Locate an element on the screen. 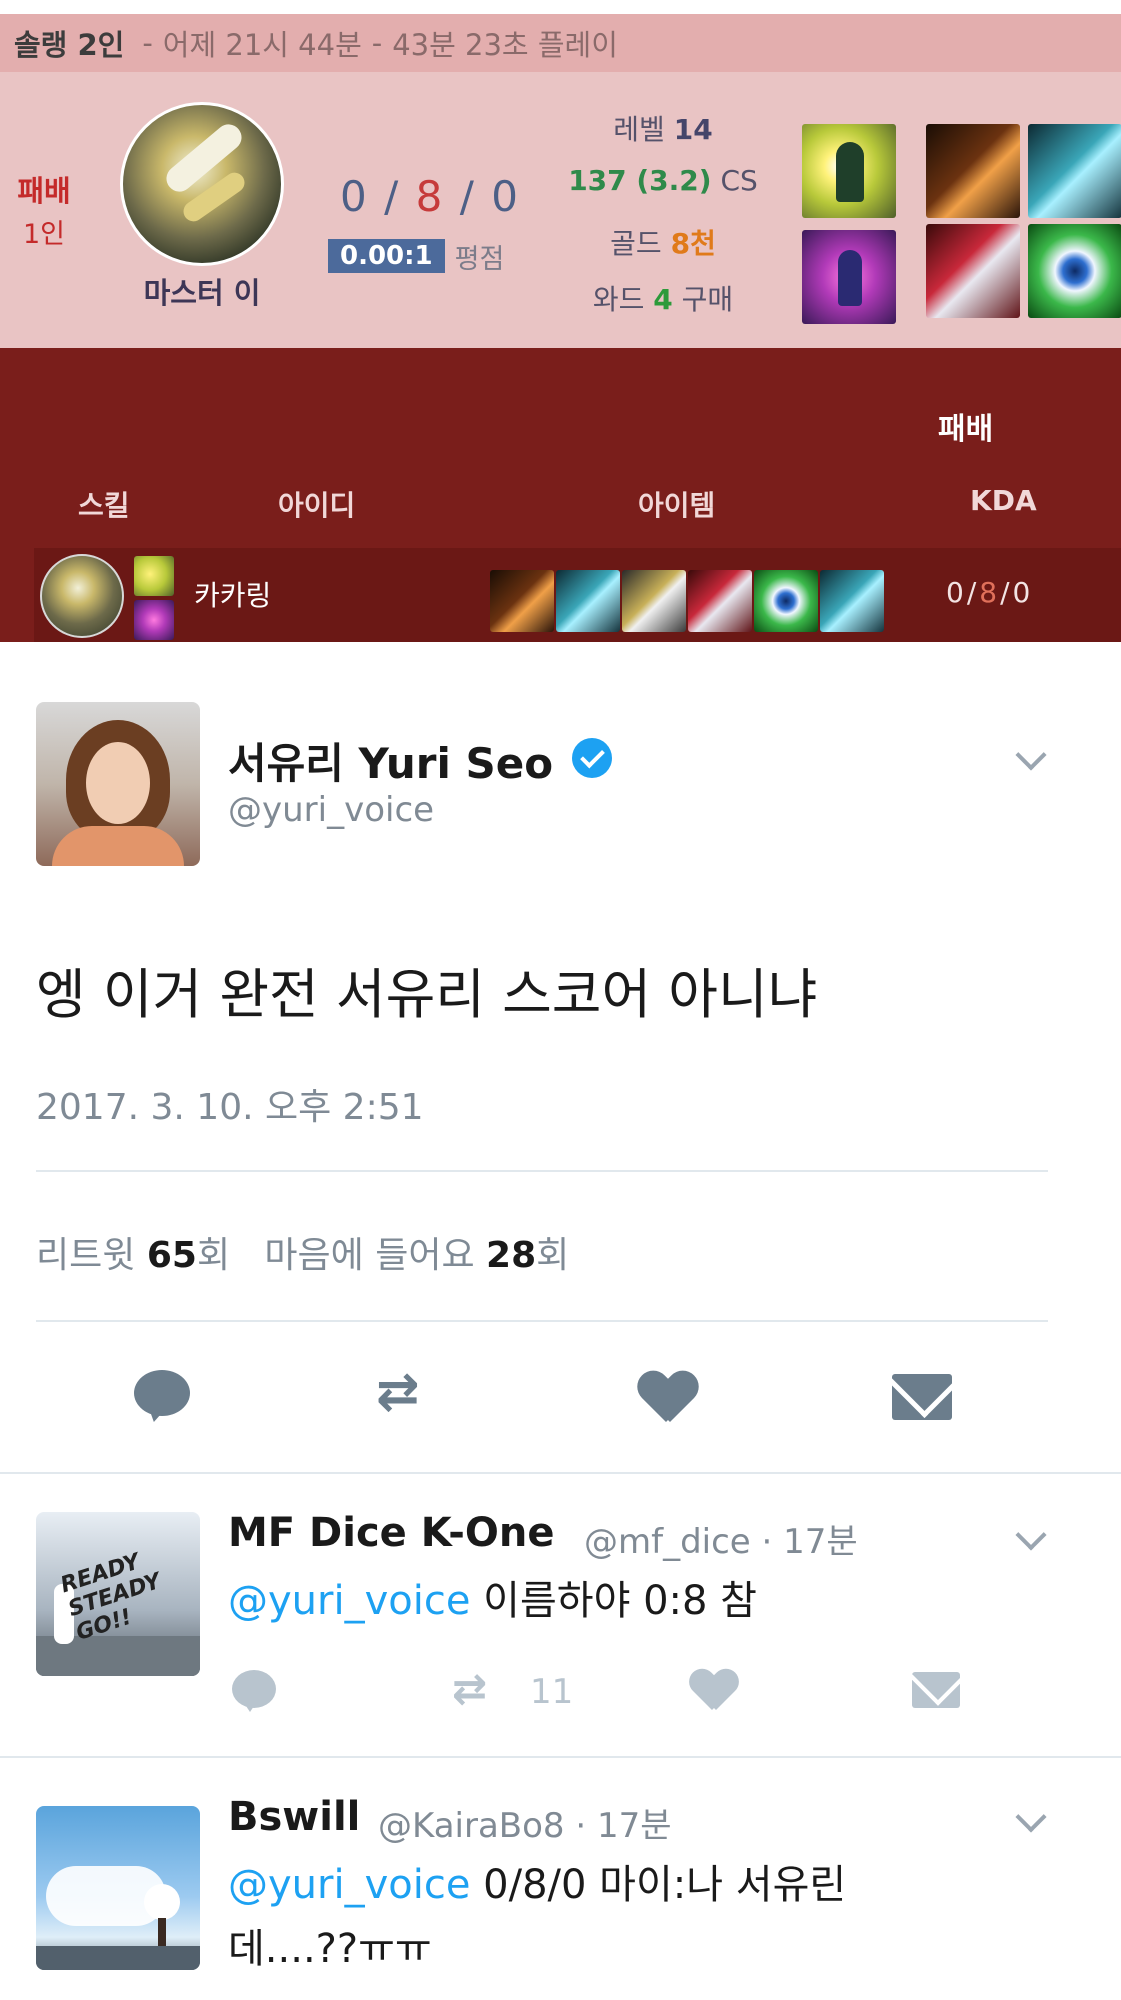  header-kda: KDA is located at coordinates (1003, 500).